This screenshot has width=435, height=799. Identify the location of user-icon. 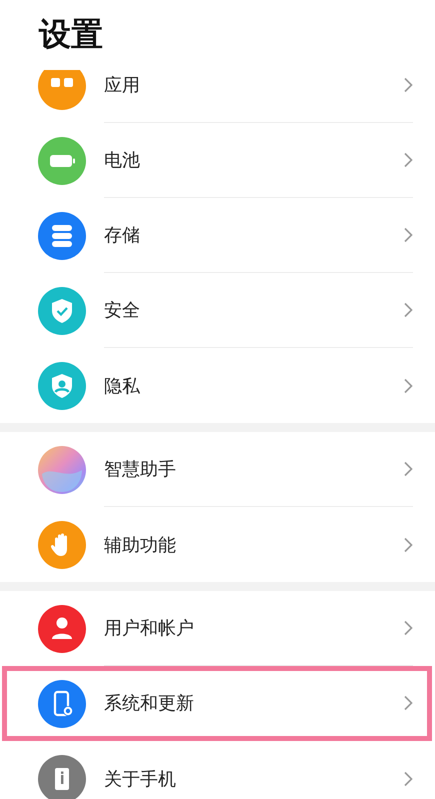
(62, 628).